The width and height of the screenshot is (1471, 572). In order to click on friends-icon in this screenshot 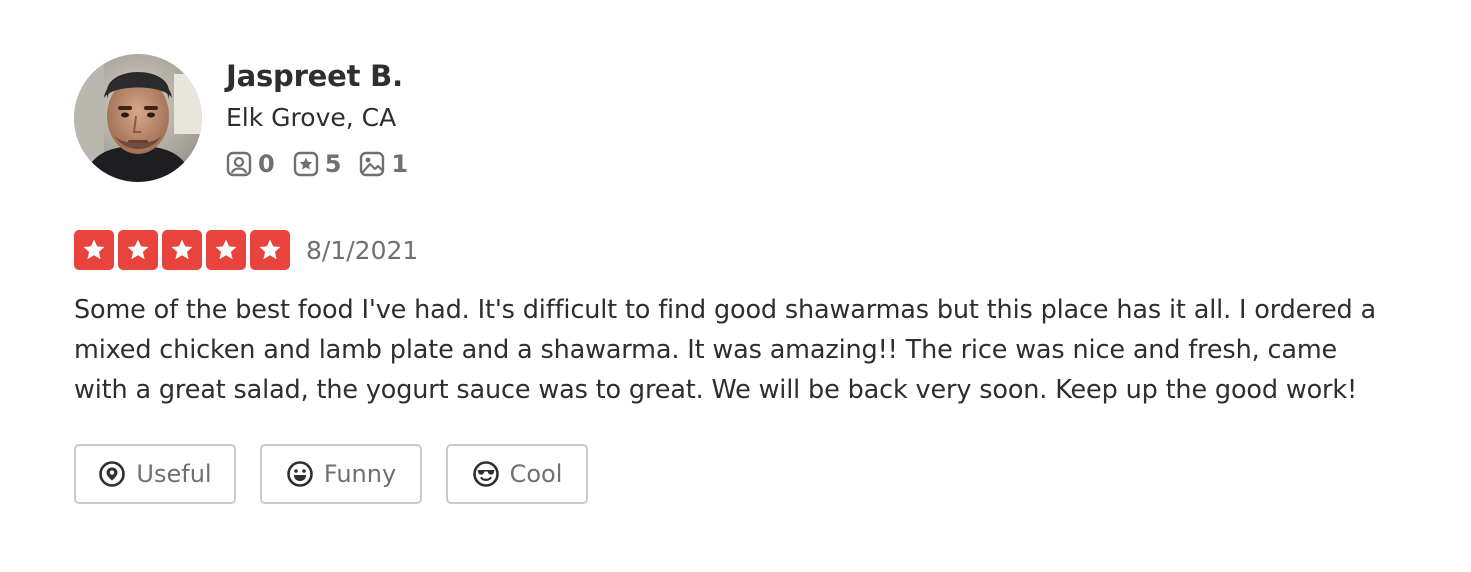, I will do `click(239, 164)`.